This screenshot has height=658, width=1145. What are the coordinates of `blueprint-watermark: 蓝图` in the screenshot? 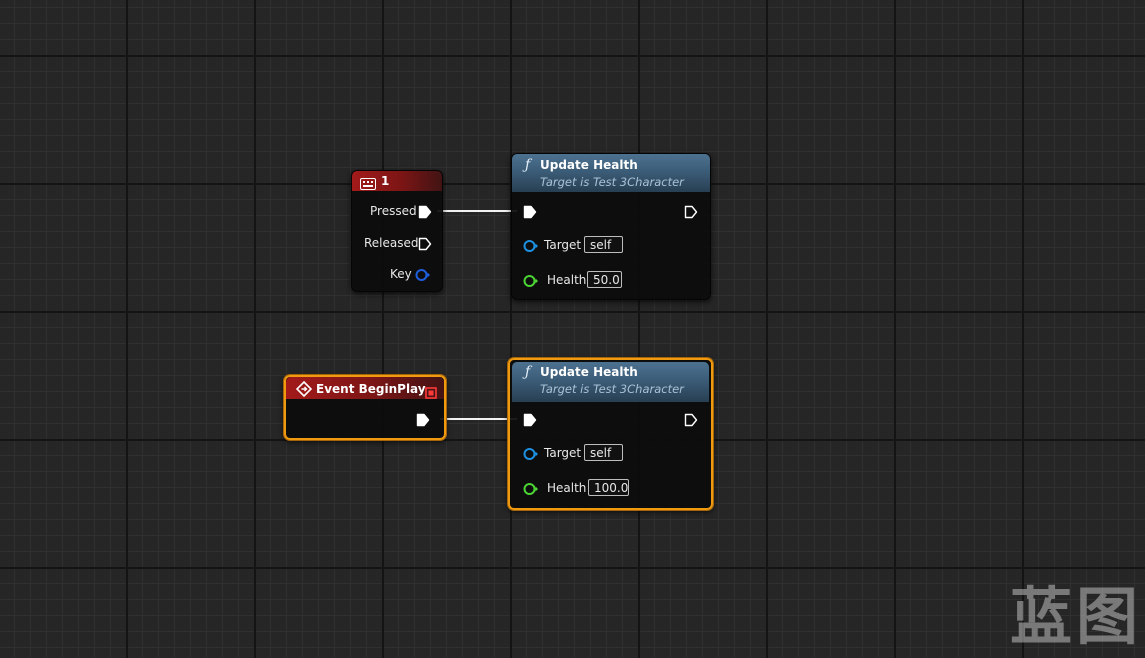 It's located at (1076, 616).